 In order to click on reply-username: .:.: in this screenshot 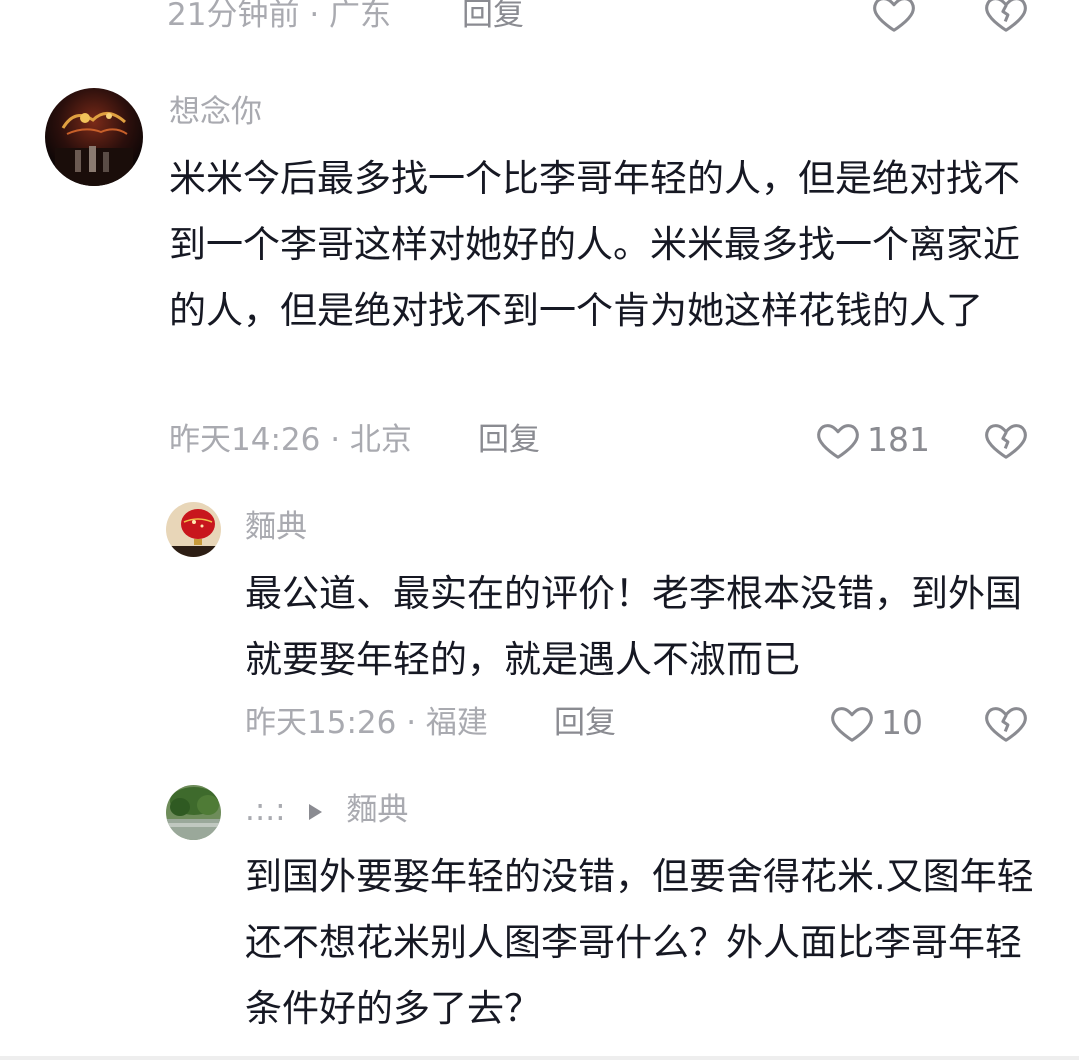, I will do `click(265, 810)`.